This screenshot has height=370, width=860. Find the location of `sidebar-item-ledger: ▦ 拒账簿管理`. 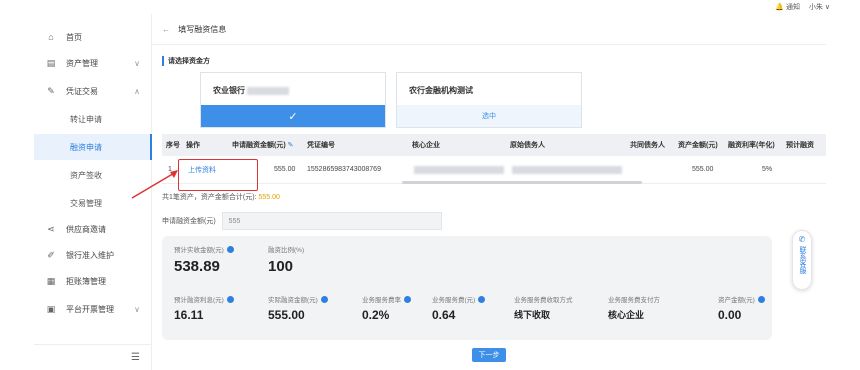

sidebar-item-ledger: ▦ 拒账簿管理 is located at coordinates (93, 281).